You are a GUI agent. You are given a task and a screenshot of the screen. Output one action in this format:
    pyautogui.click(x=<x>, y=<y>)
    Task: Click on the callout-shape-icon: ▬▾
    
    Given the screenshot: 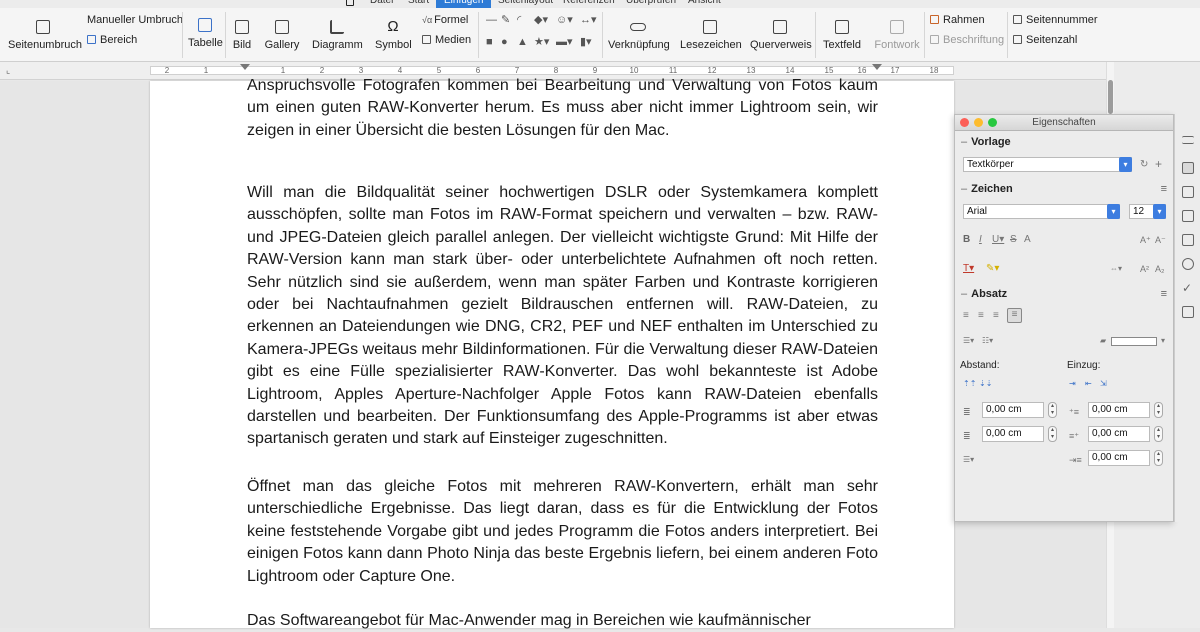 What is the action you would take?
    pyautogui.click(x=564, y=42)
    